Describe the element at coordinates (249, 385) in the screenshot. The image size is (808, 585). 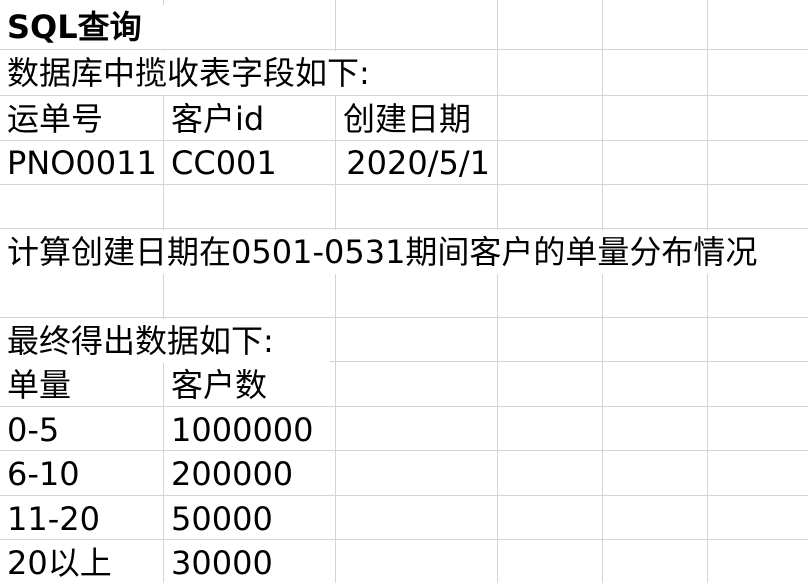
I see `result-header-customer-count: 客户数` at that location.